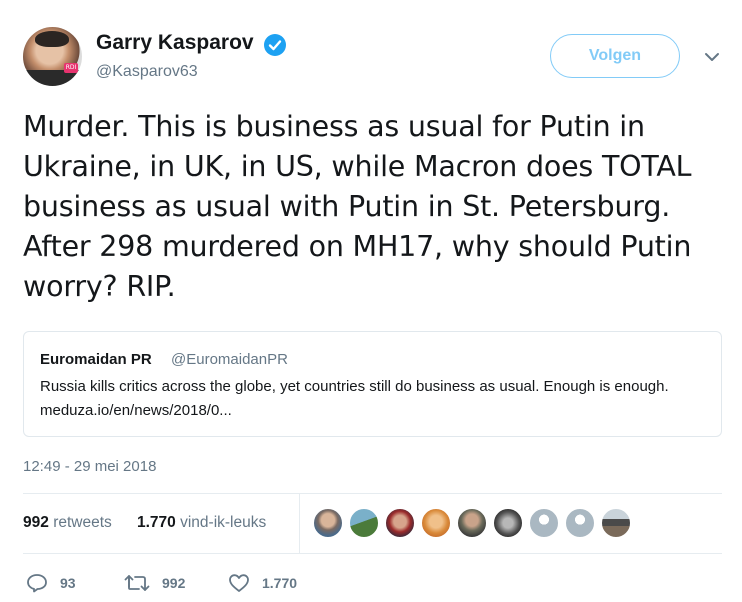  I want to click on retweet-stat: 992 retweets, so click(67, 523).